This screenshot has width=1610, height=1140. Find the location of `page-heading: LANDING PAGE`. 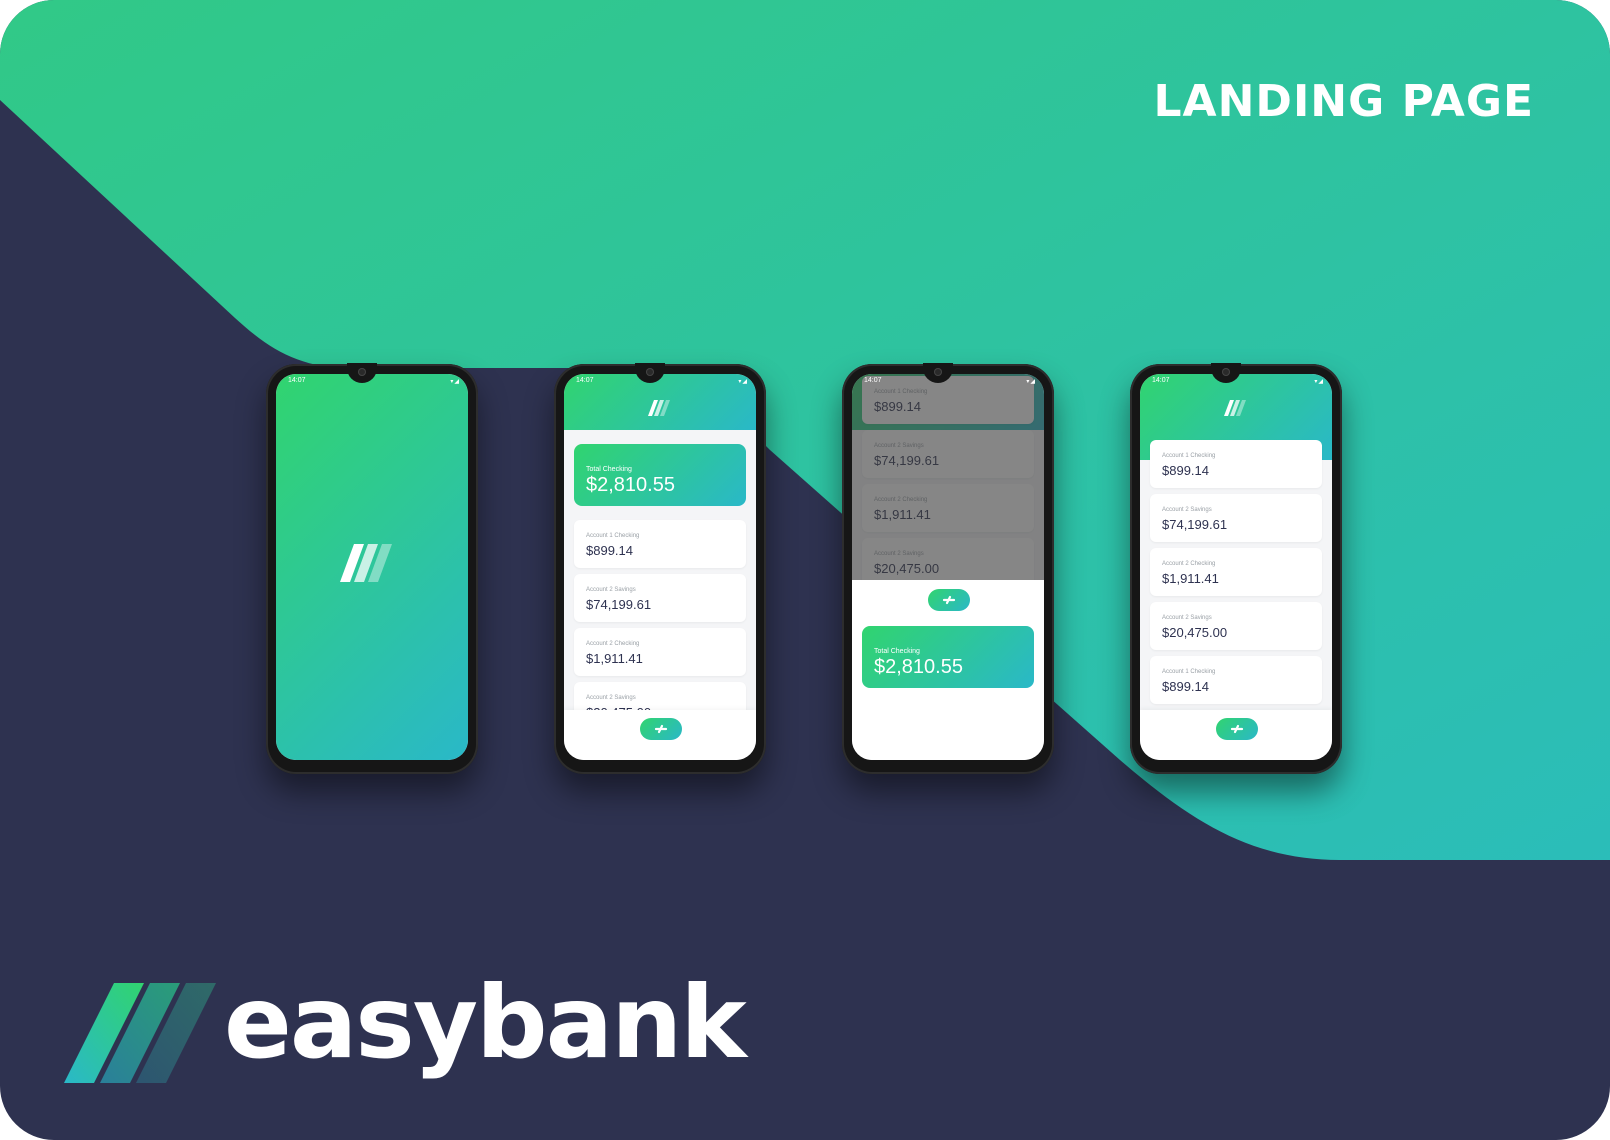

page-heading: LANDING PAGE is located at coordinates (1343, 101).